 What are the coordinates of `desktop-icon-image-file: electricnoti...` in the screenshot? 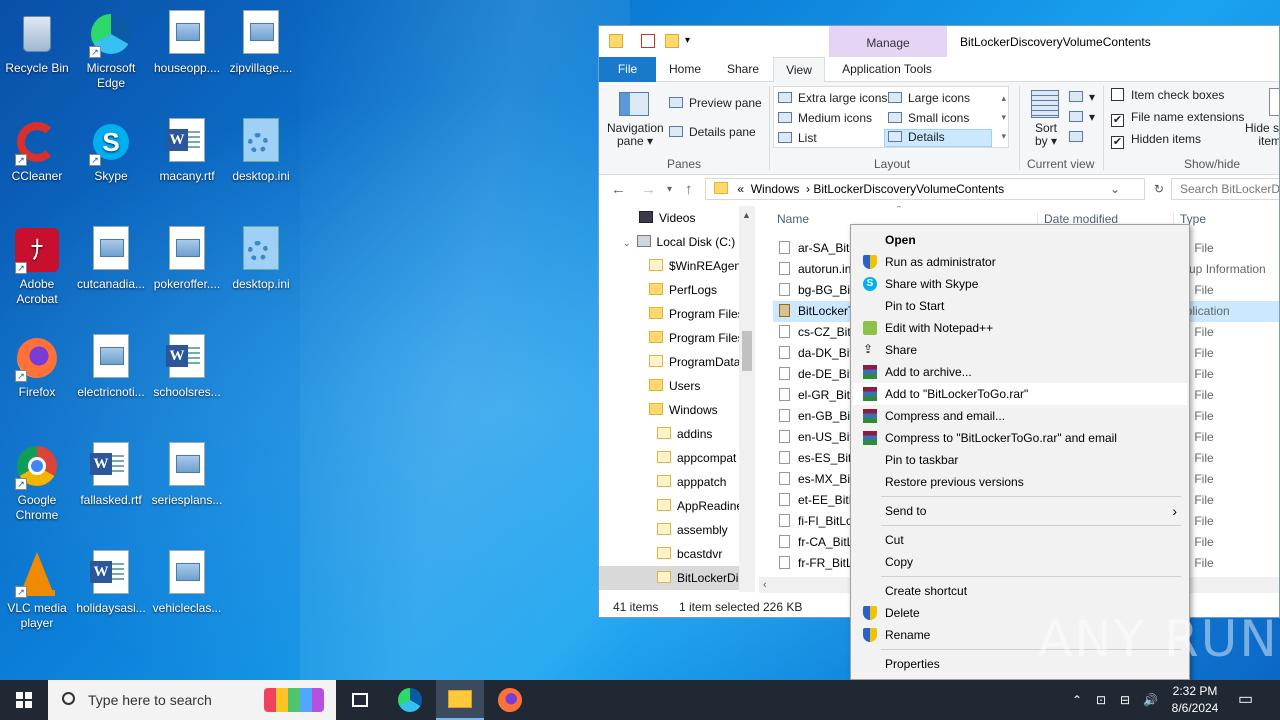 It's located at (111, 365).